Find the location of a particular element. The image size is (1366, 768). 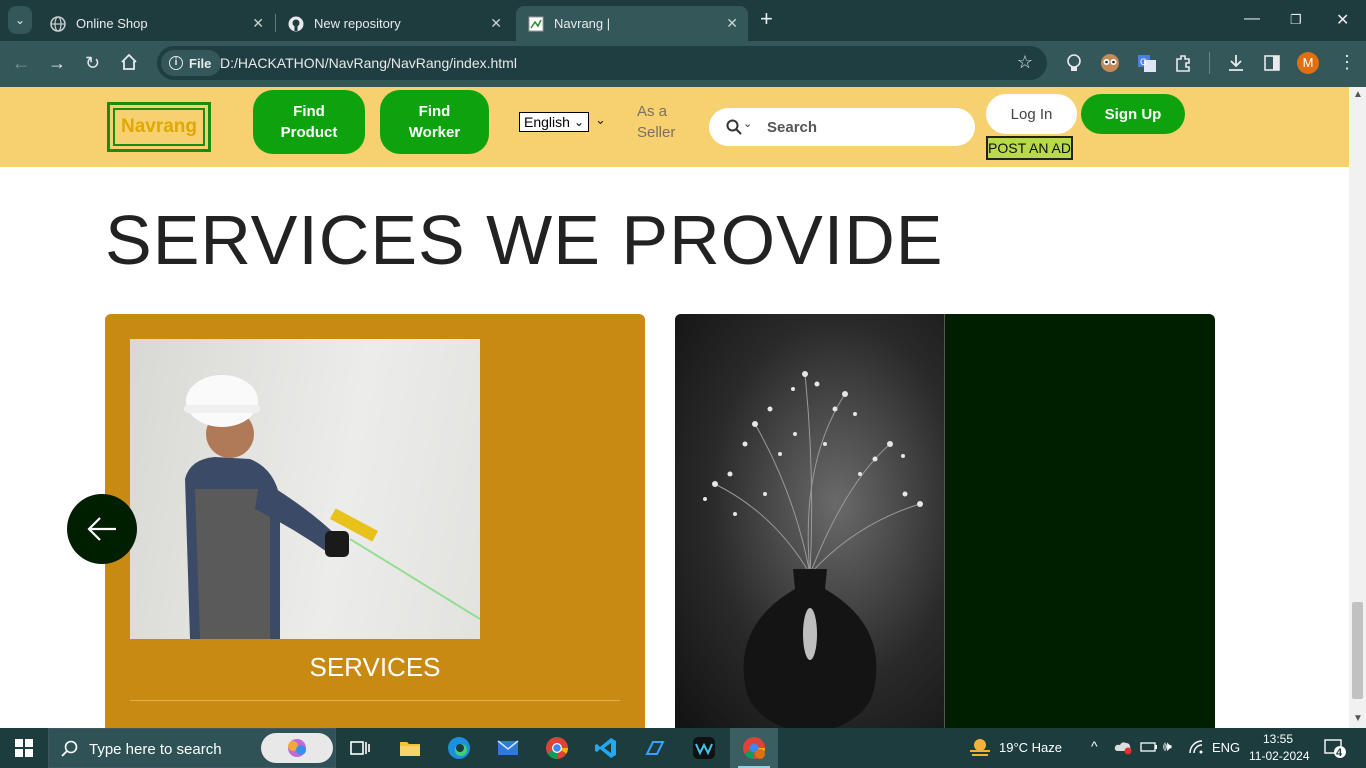

seller-line1: As a is located at coordinates (652, 111).